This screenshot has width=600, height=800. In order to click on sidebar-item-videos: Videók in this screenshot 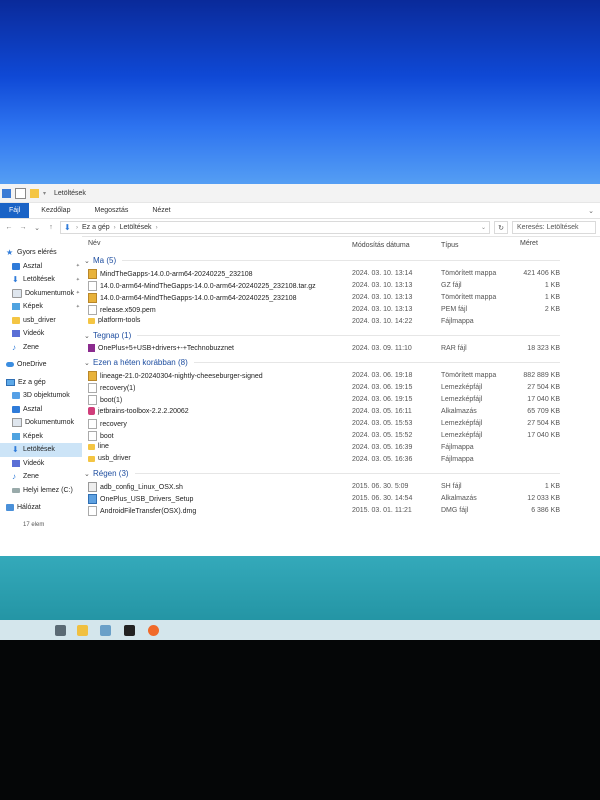, I will do `click(41, 334)`.